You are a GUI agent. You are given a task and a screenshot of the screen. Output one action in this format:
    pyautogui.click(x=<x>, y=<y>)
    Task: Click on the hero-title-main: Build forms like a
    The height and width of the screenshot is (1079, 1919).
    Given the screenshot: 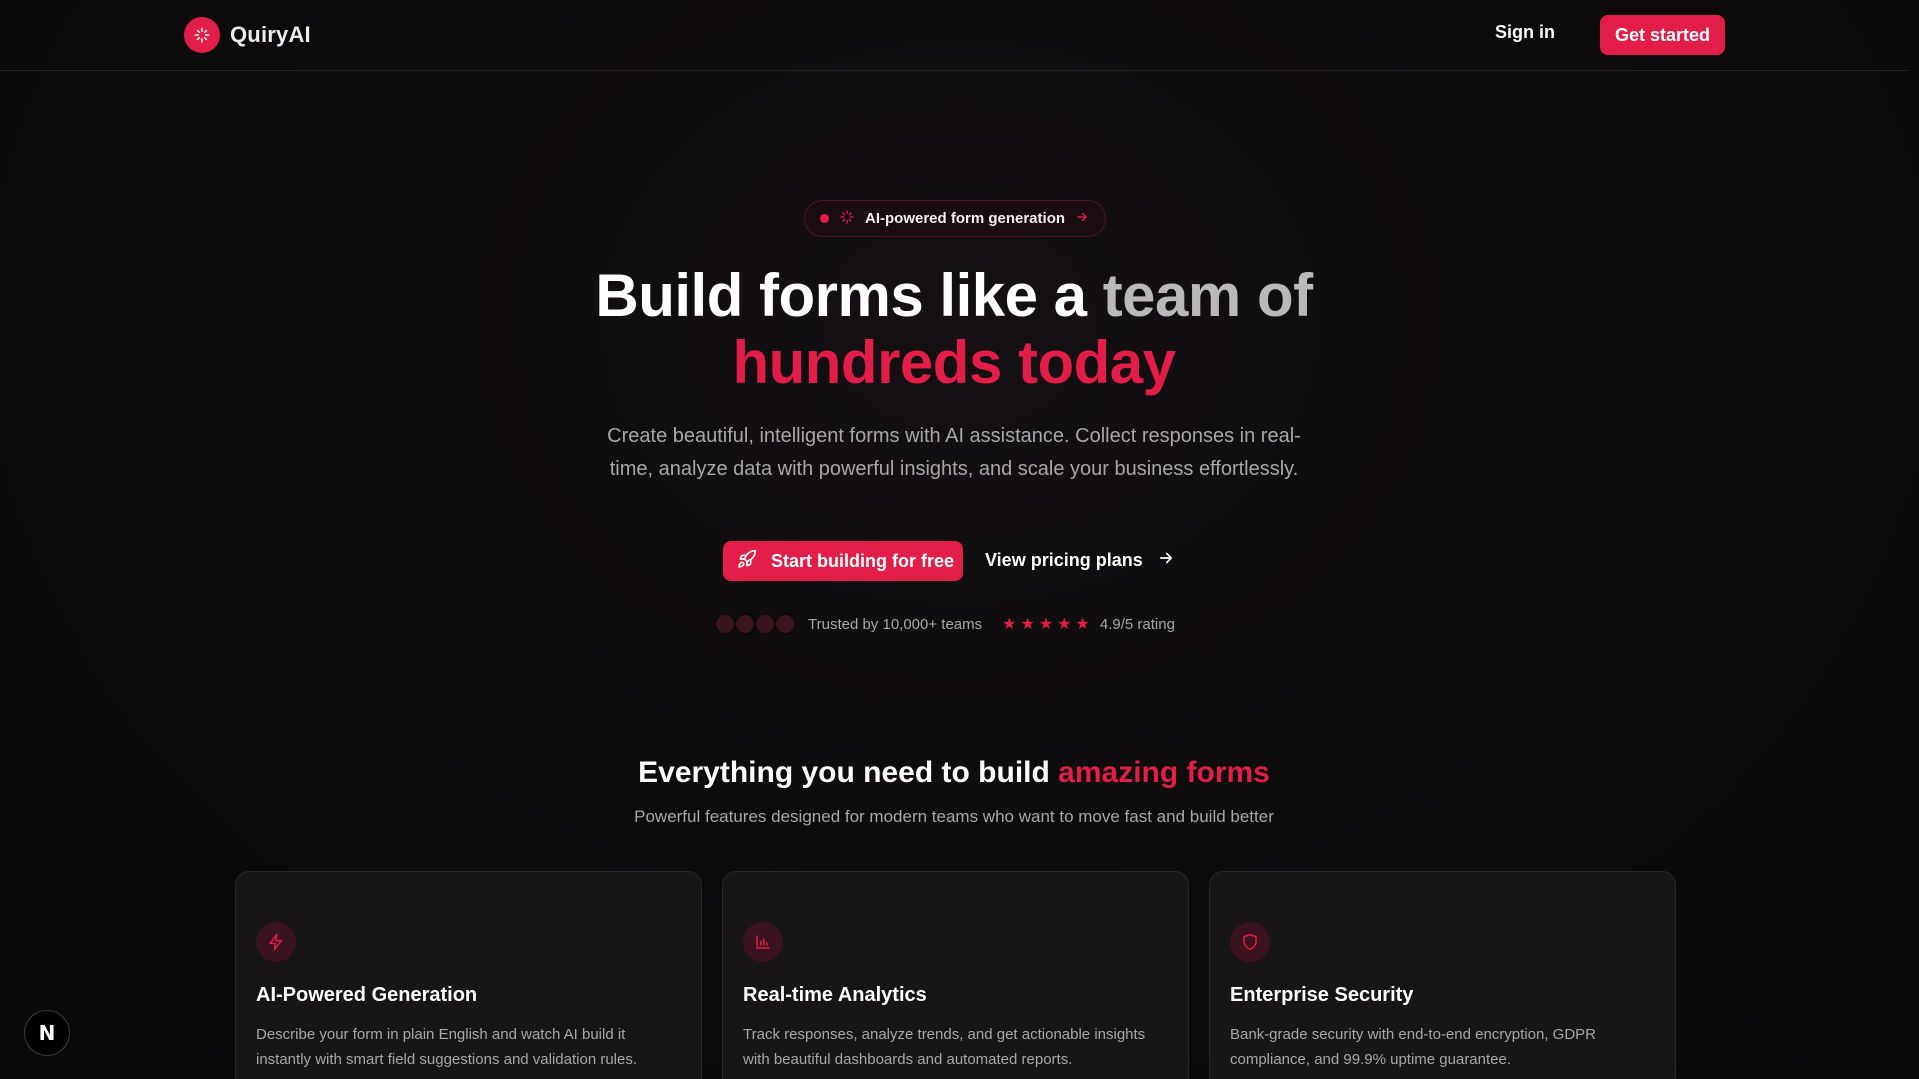 What is the action you would take?
    pyautogui.click(x=849, y=295)
    